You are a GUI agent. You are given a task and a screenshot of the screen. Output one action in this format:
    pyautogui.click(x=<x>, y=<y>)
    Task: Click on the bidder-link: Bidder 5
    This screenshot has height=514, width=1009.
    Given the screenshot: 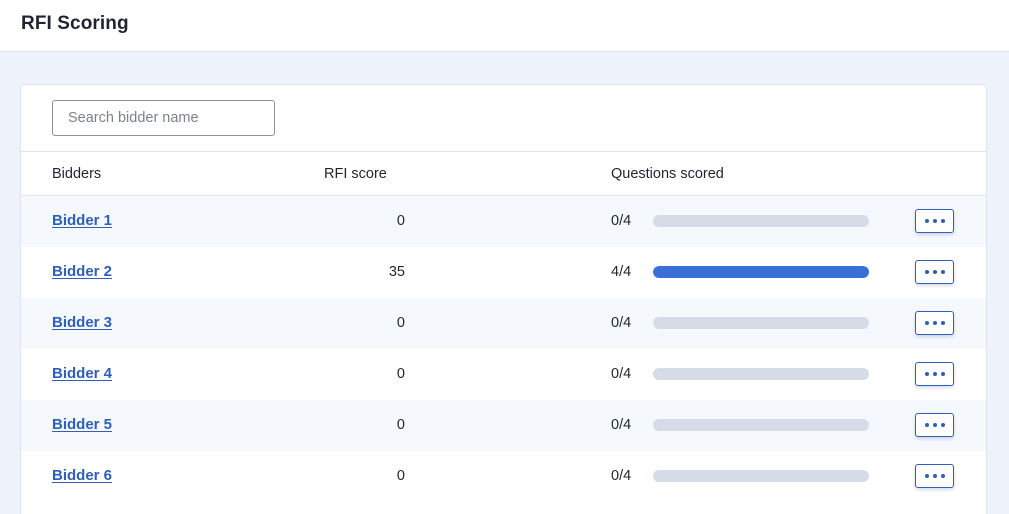 What is the action you would take?
    pyautogui.click(x=82, y=424)
    